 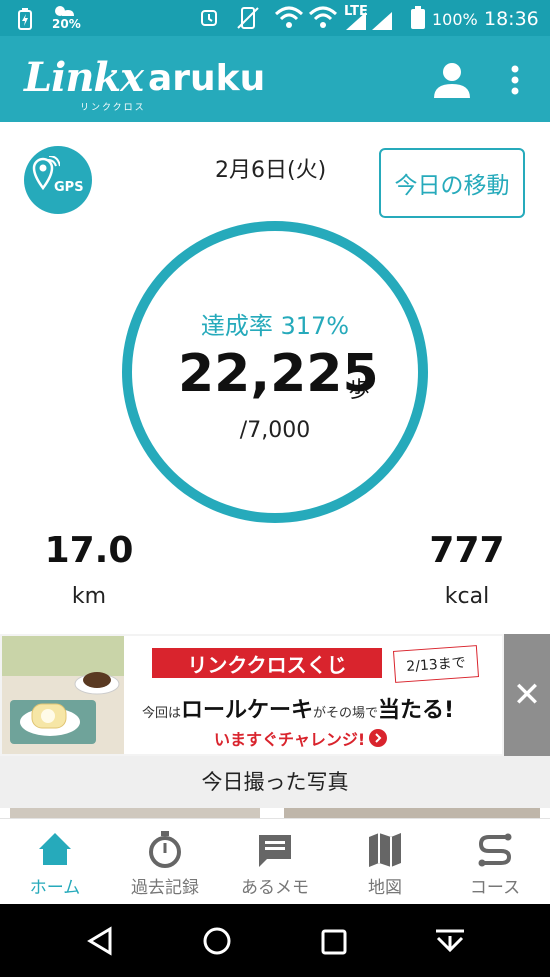 I want to click on recents-icon, so click(x=334, y=942).